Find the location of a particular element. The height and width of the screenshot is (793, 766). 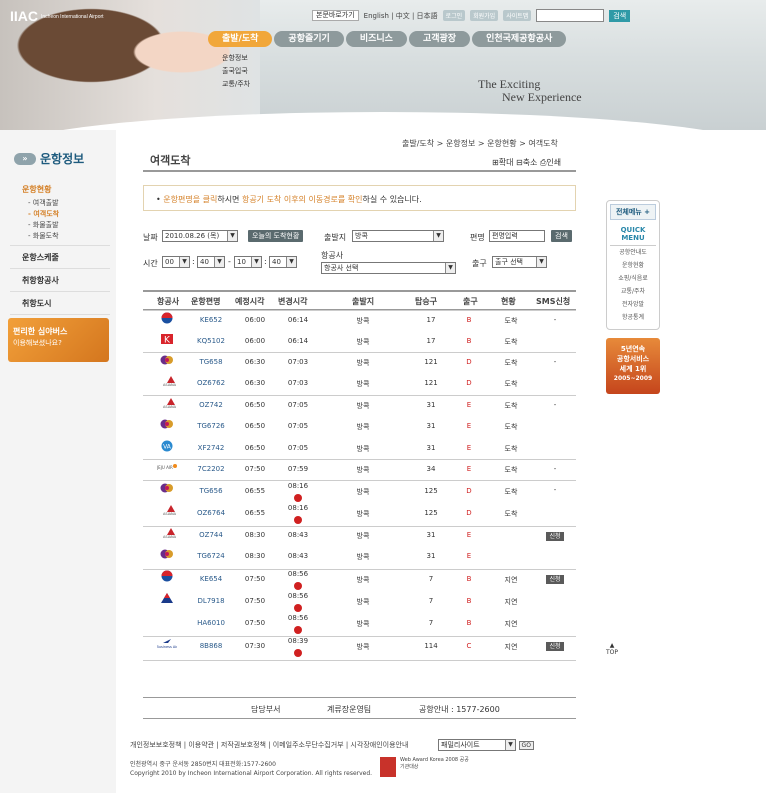

row-divider is located at coordinates (359, 660).